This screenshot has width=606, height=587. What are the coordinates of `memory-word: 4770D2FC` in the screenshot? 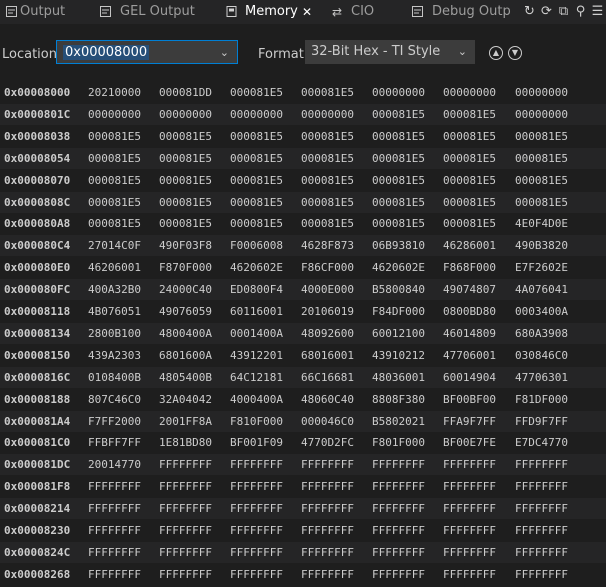 It's located at (327, 442).